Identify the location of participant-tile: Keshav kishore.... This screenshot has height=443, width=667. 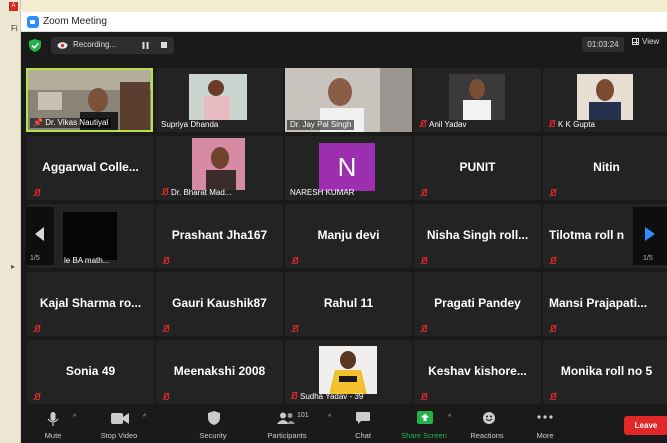
(477, 372).